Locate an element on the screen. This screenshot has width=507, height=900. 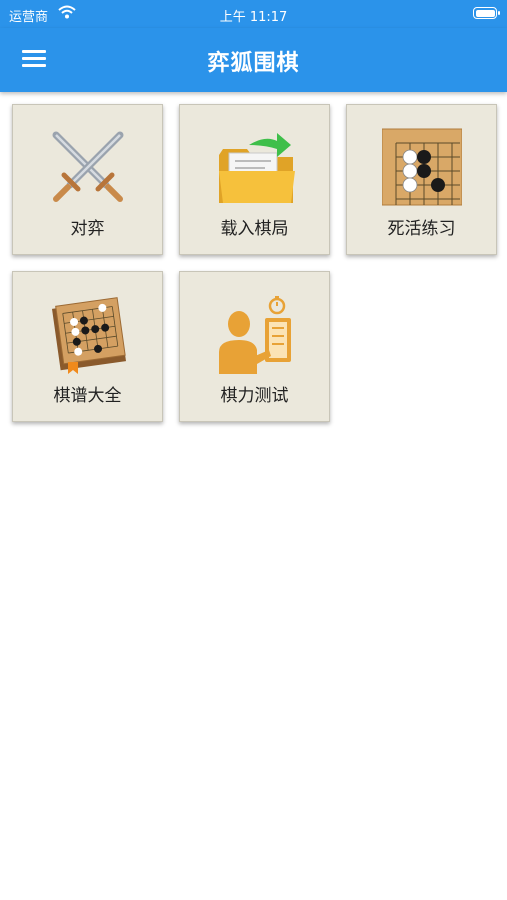
go-book-icon is located at coordinates (89, 335).